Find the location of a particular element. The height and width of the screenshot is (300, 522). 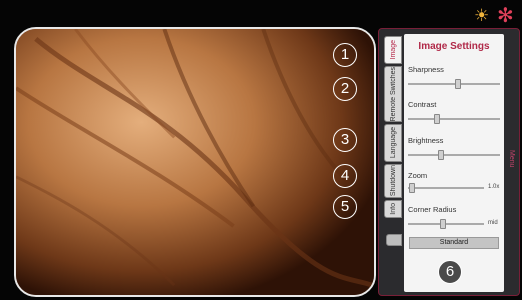

sun-icon: ☀ is located at coordinates (481, 16).